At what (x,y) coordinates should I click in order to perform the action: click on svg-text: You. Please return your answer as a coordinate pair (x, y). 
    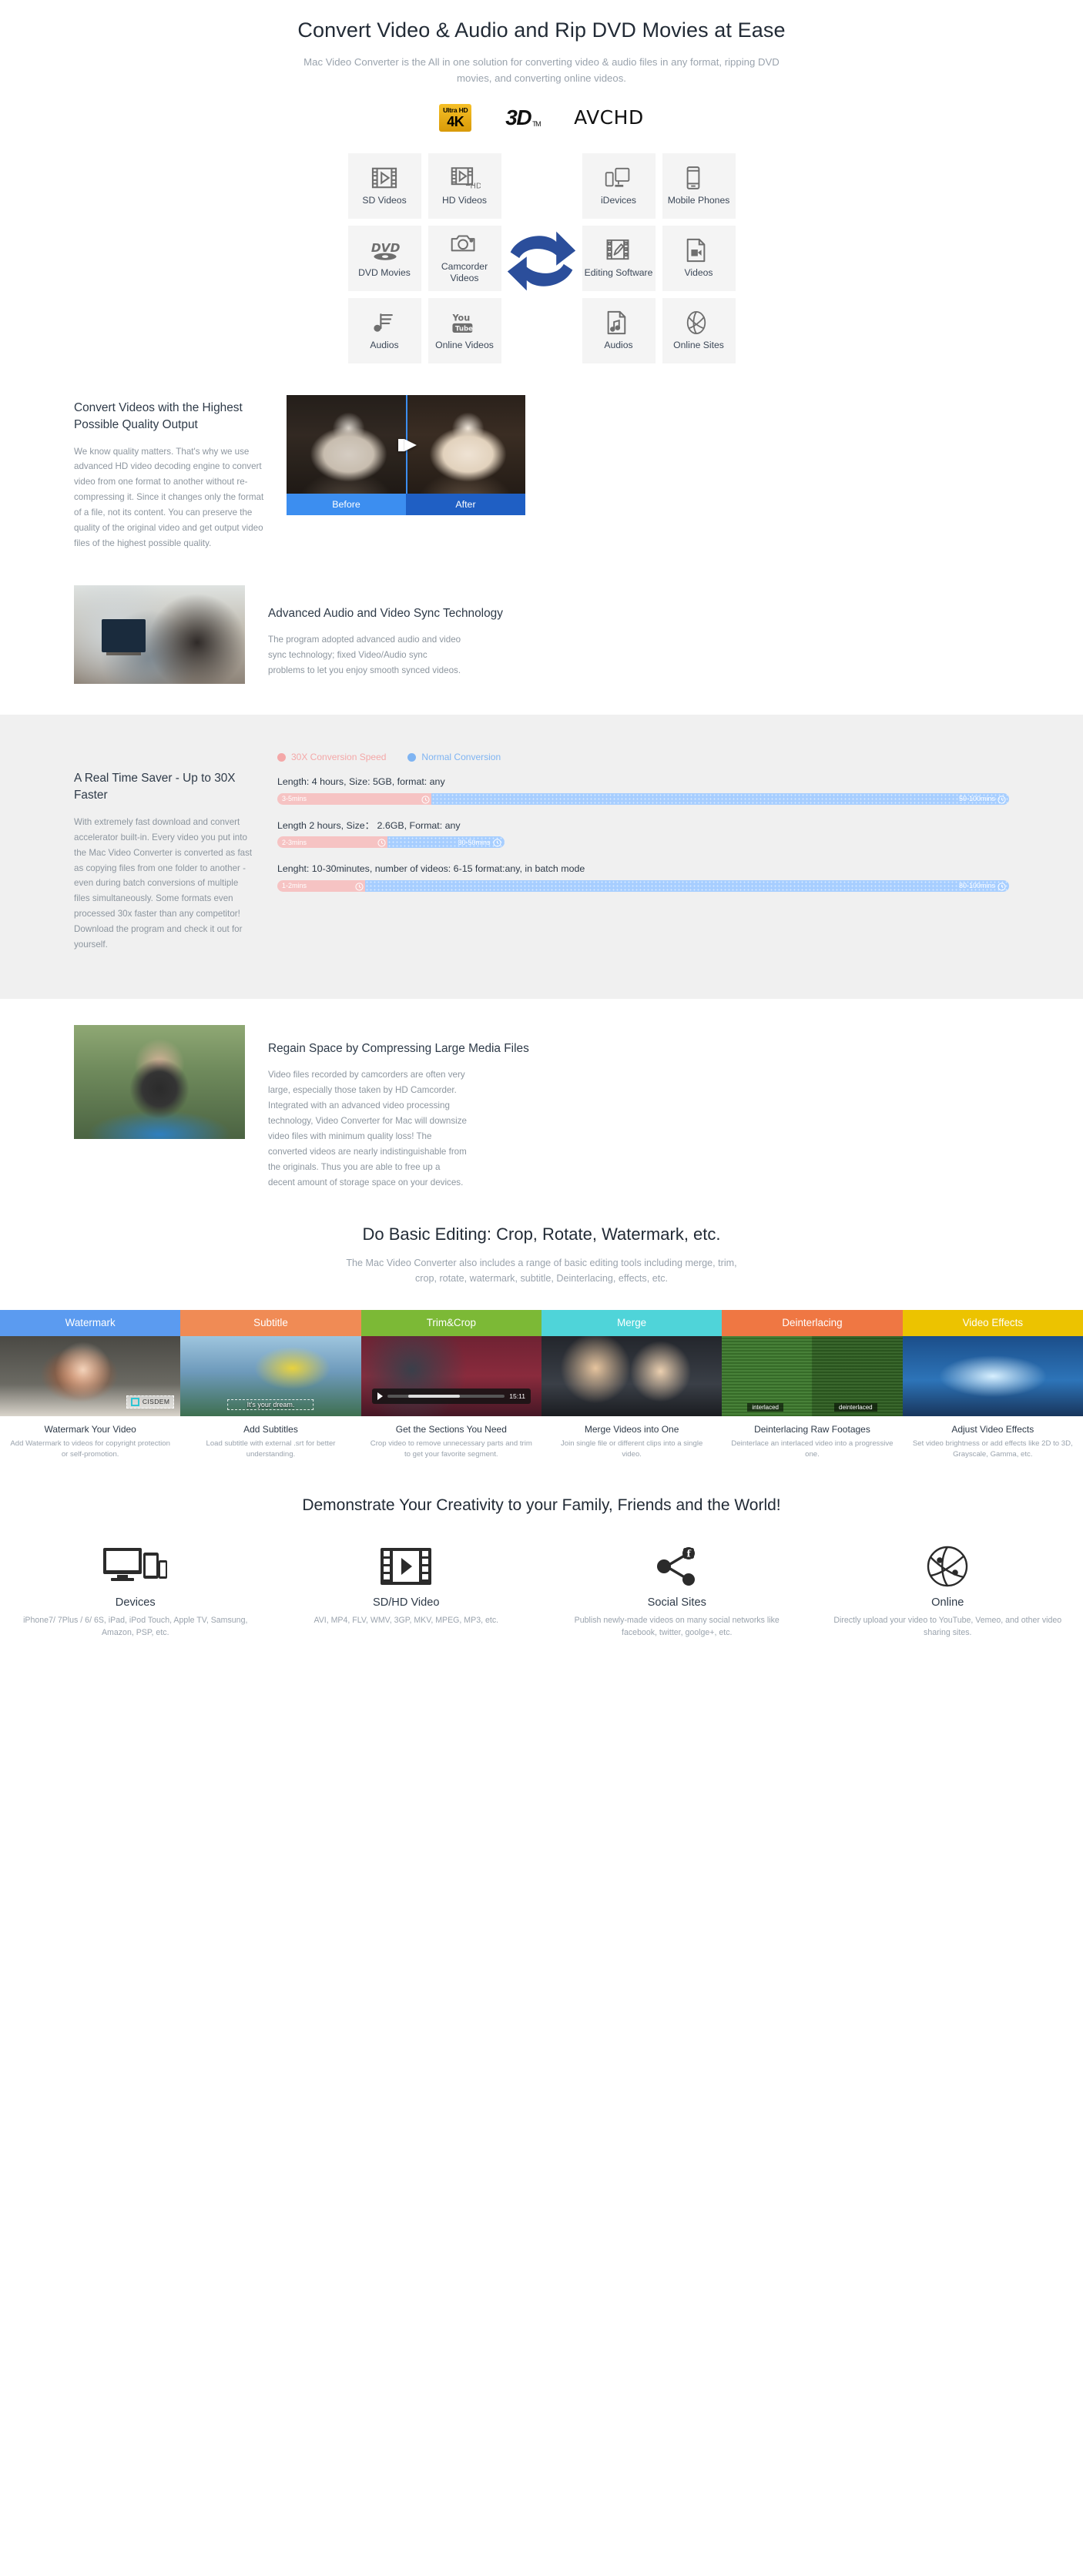
    Looking at the image, I should click on (460, 318).